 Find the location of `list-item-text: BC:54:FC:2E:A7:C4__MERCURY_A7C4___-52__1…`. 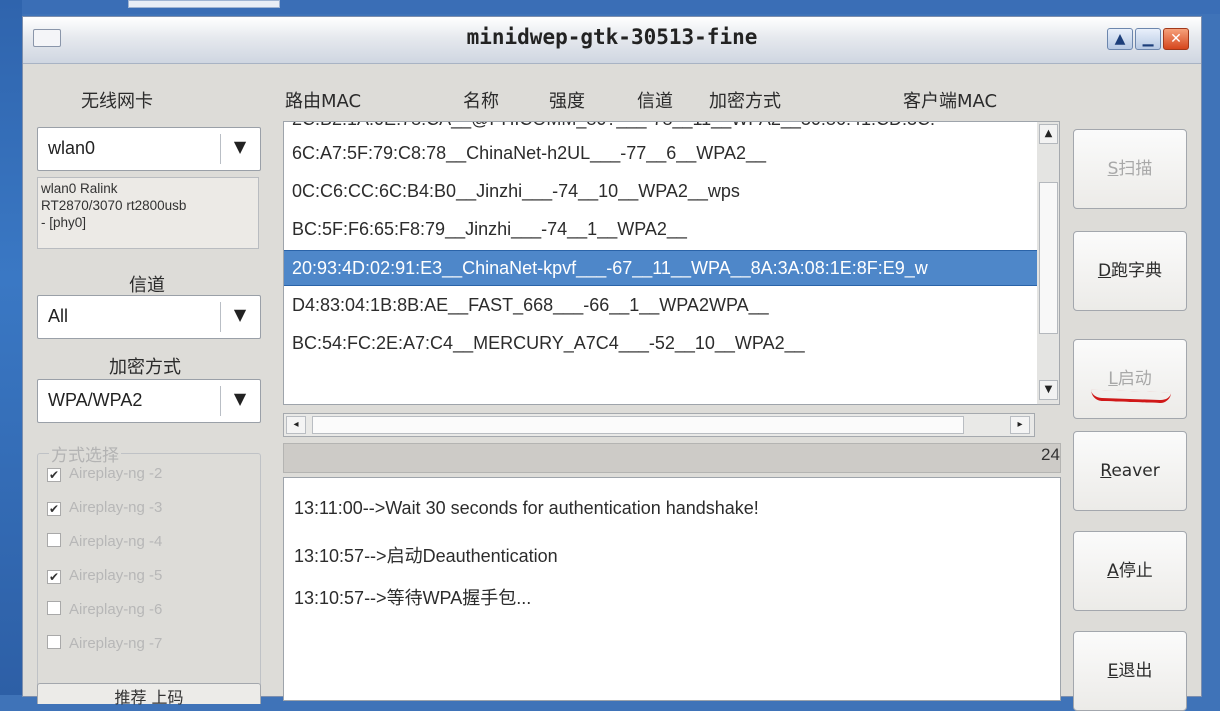

list-item-text: BC:54:FC:2E:A7:C4__MERCURY_A7C4___-52__1… is located at coordinates (548, 343).